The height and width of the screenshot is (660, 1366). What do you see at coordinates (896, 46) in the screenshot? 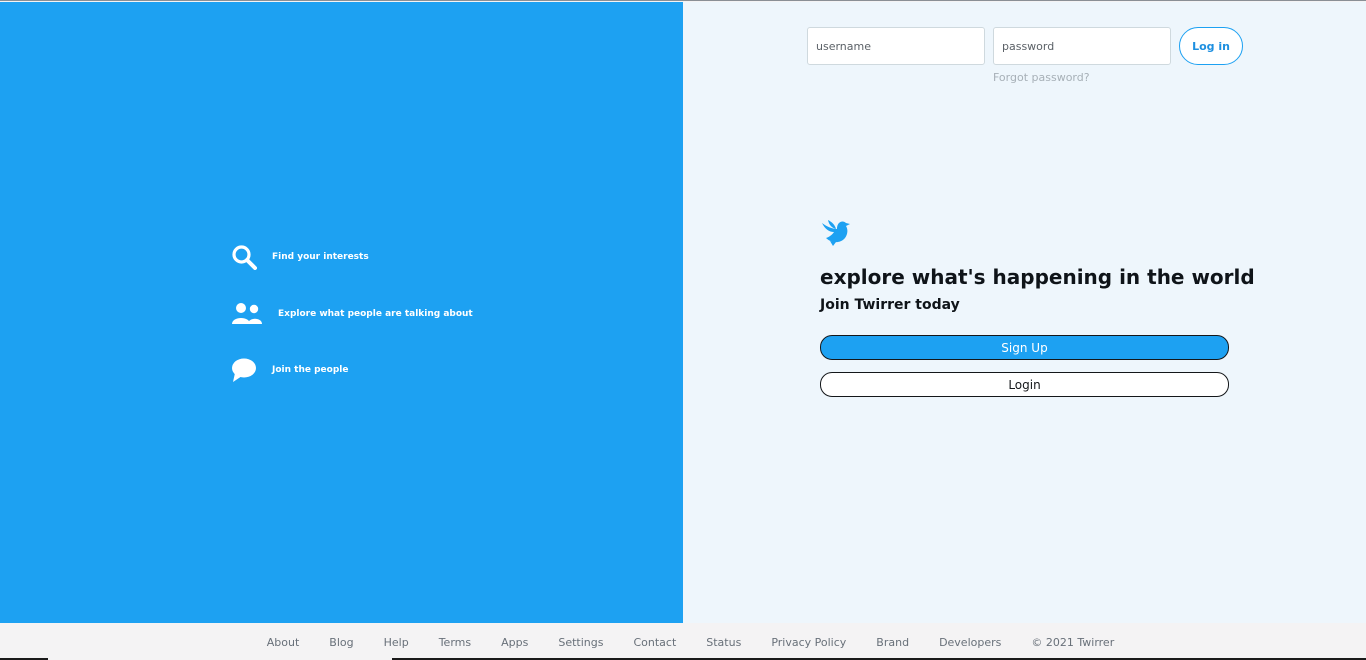
I see `username-input` at bounding box center [896, 46].